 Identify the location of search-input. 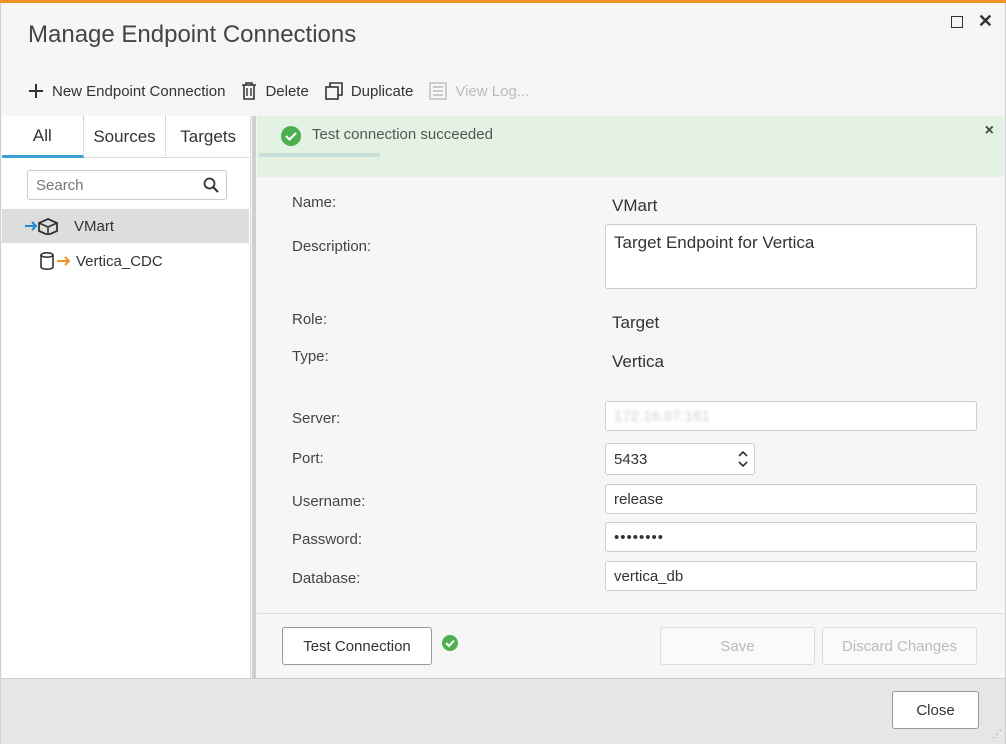
(116, 185).